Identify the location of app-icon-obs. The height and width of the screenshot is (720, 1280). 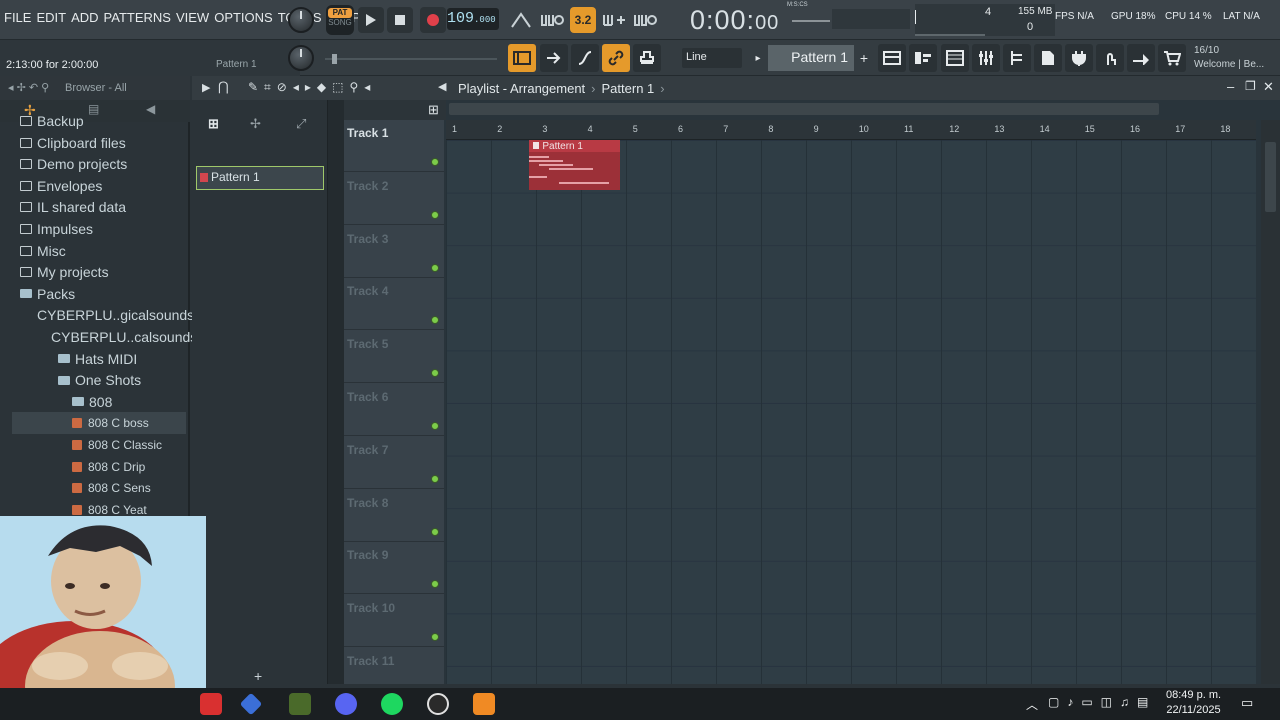
(438, 704).